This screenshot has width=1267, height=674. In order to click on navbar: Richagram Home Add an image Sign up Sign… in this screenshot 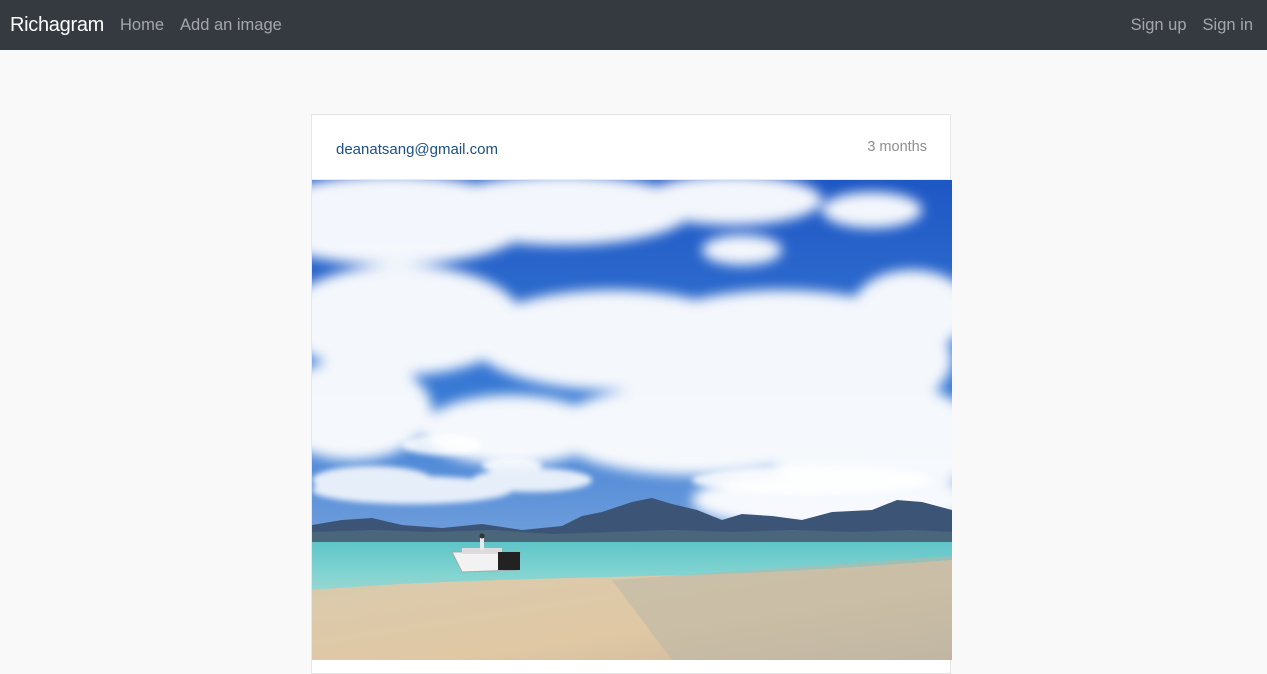, I will do `click(633, 25)`.